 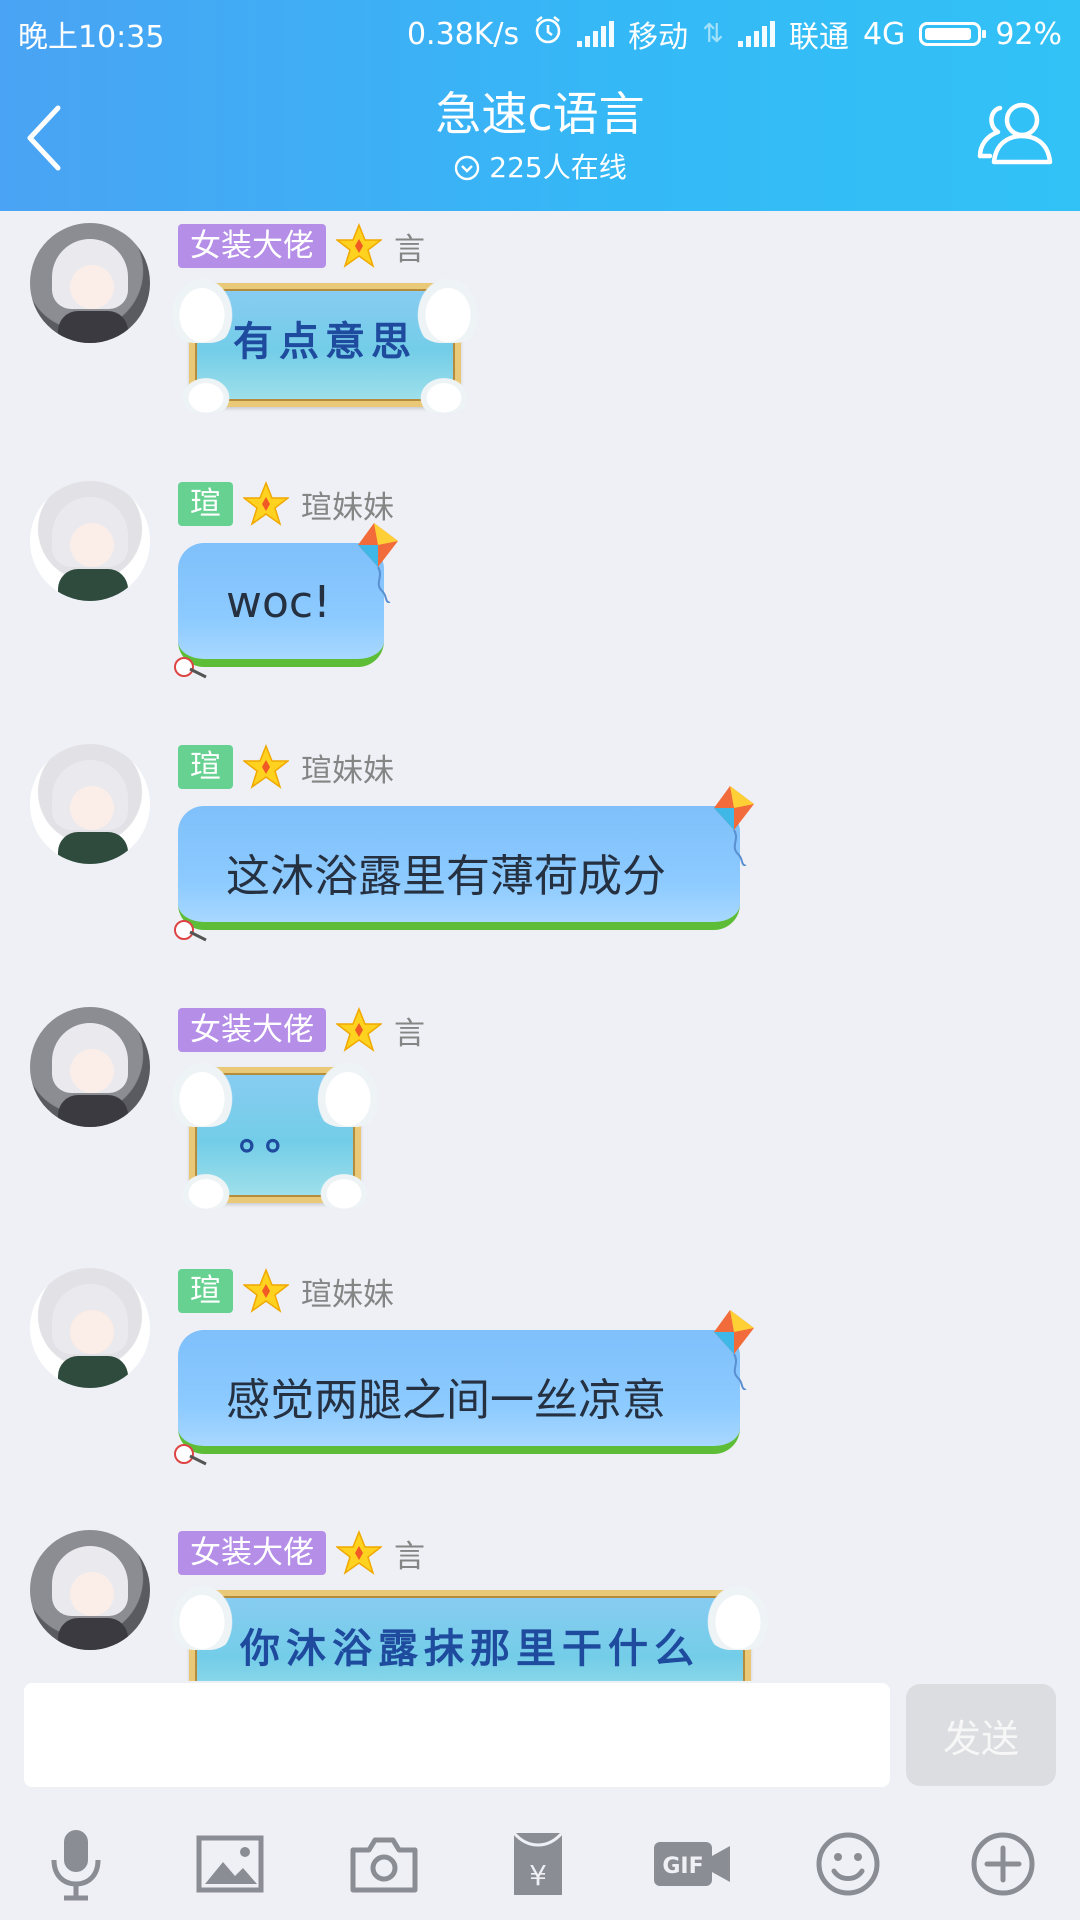 What do you see at coordinates (467, 168) in the screenshot?
I see `chevron-down-circle-icon` at bounding box center [467, 168].